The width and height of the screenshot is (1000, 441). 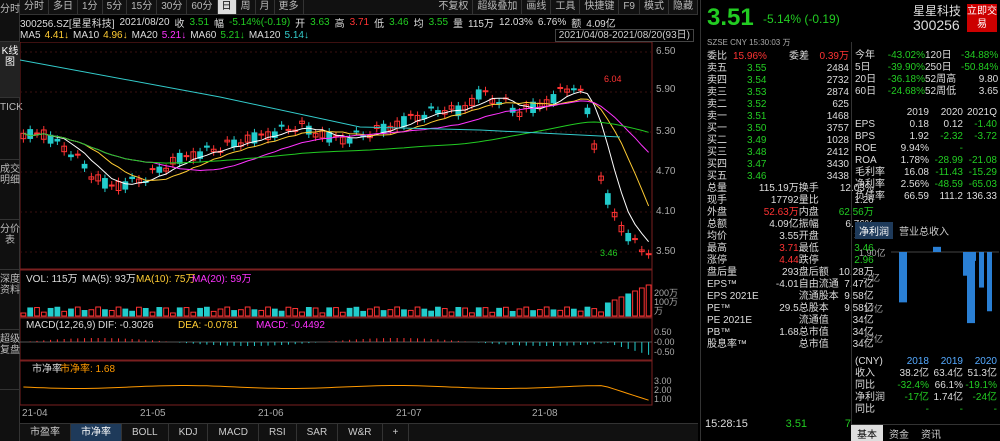 What do you see at coordinates (837, 140) in the screenshot?
I see `level-volume: 1028` at bounding box center [837, 140].